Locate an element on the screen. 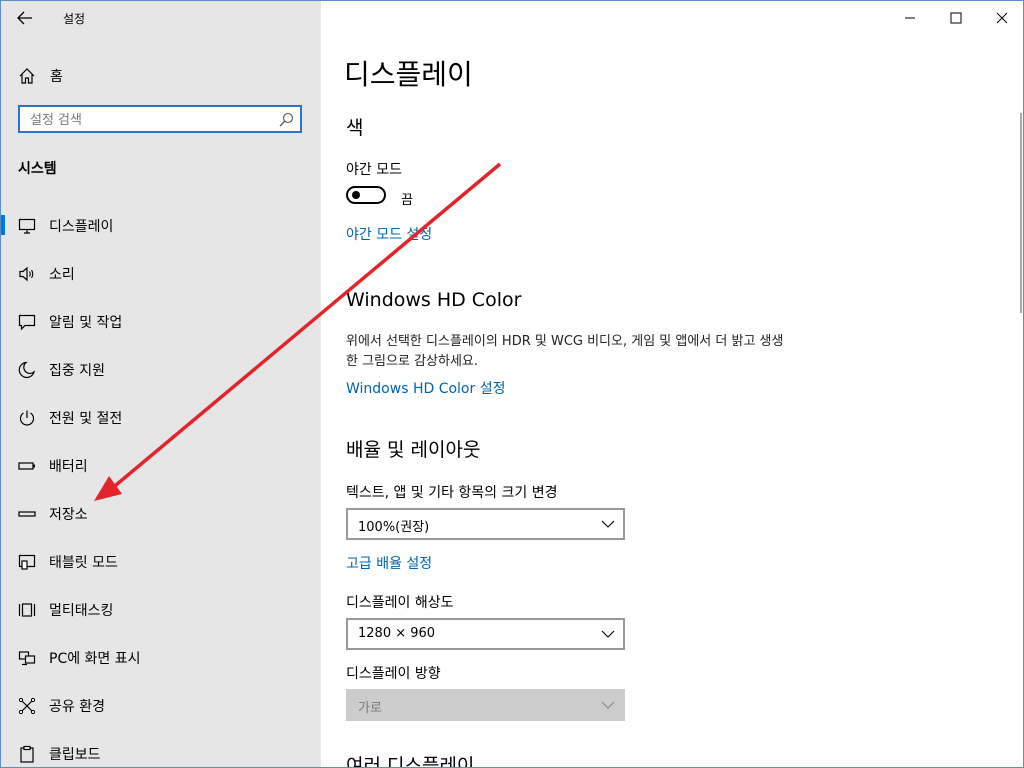 The height and width of the screenshot is (768, 1024). sidebar-item-label: 클립보드 is located at coordinates (75, 755).